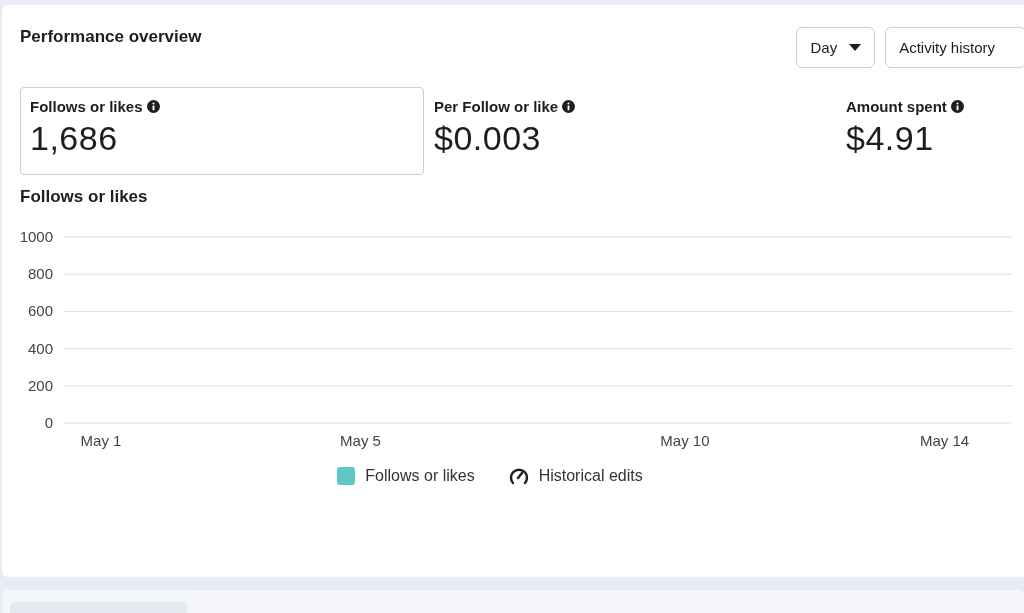 This screenshot has width=1024, height=613. Describe the element at coordinates (496, 106) in the screenshot. I see `metric-label: Per Follow or like` at that location.